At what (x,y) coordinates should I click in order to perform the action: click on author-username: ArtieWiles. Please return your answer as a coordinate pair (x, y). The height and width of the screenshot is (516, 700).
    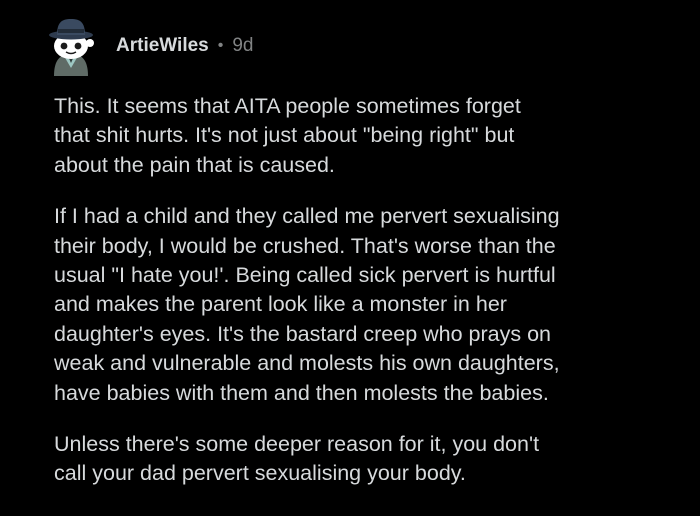
    Looking at the image, I should click on (162, 46).